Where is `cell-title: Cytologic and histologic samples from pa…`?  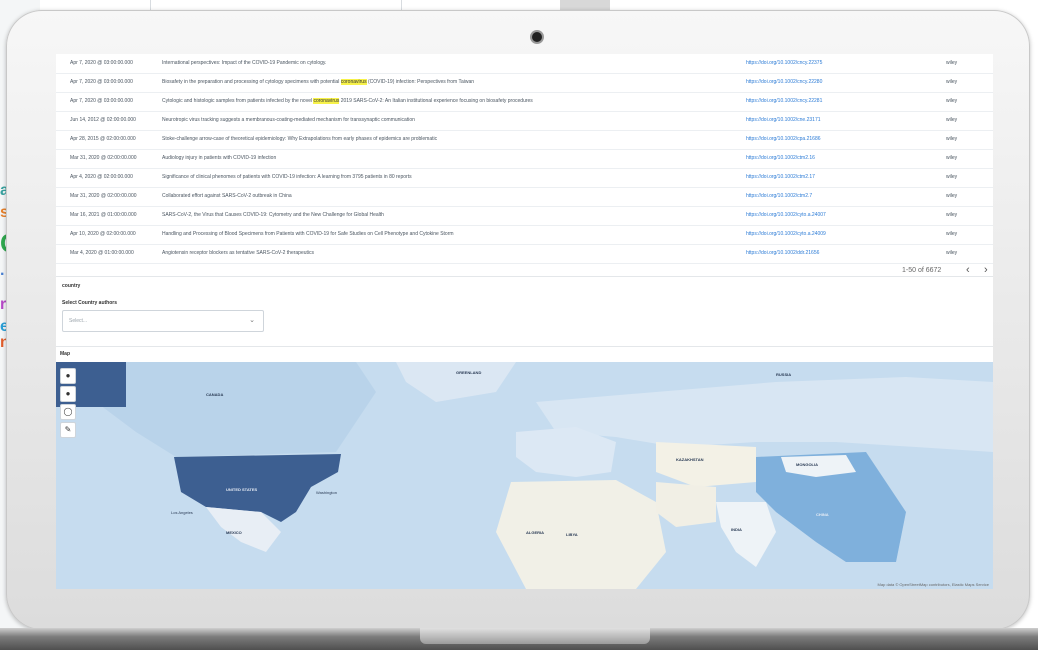
cell-title: Cytologic and histologic samples from pa… is located at coordinates (442, 101).